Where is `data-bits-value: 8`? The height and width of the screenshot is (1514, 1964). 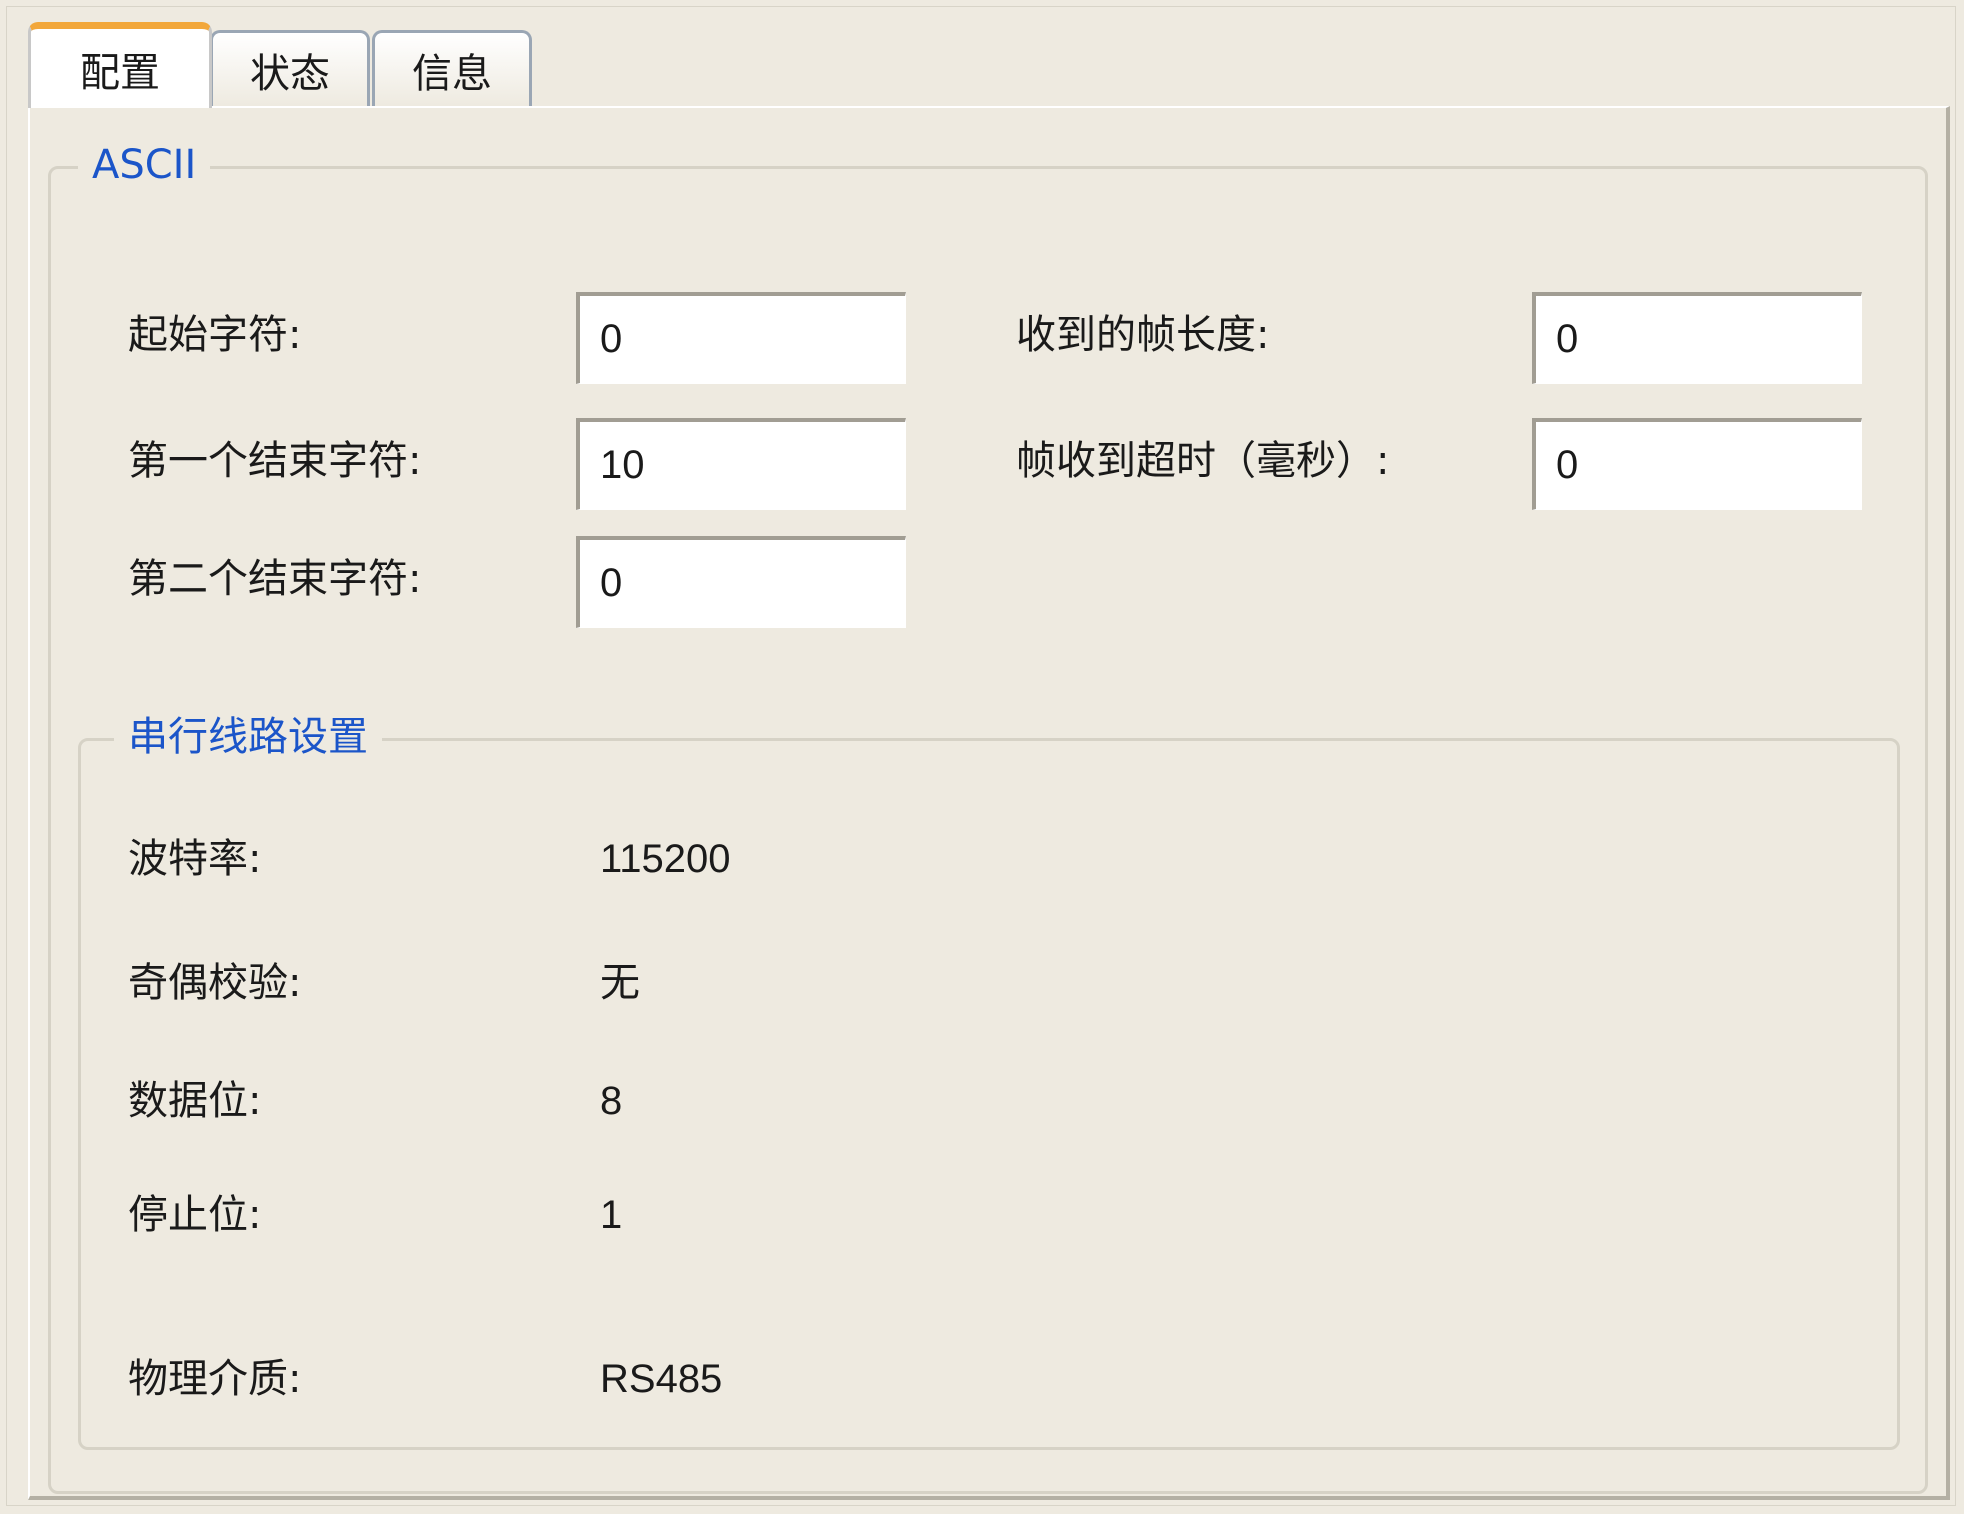
data-bits-value: 8 is located at coordinates (611, 1101).